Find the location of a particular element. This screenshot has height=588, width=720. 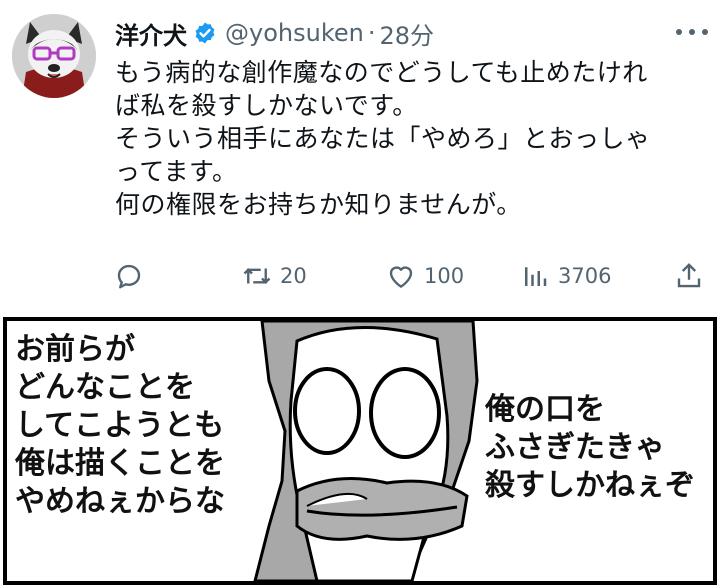

speech-line: ふさぎたきゃ is located at coordinates (575, 447).